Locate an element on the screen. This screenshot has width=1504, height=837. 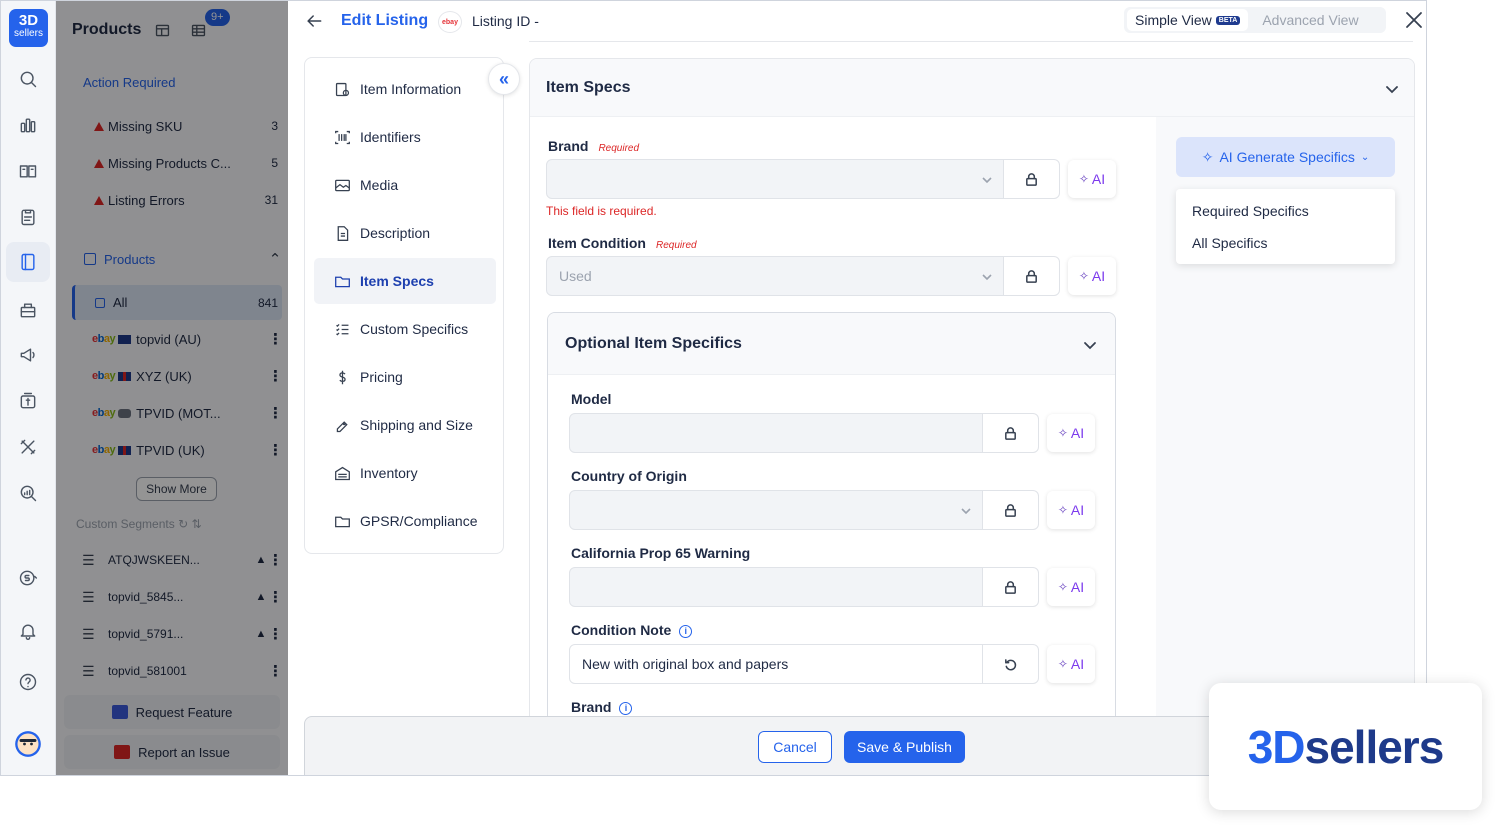
bell-icon is located at coordinates (28, 631).